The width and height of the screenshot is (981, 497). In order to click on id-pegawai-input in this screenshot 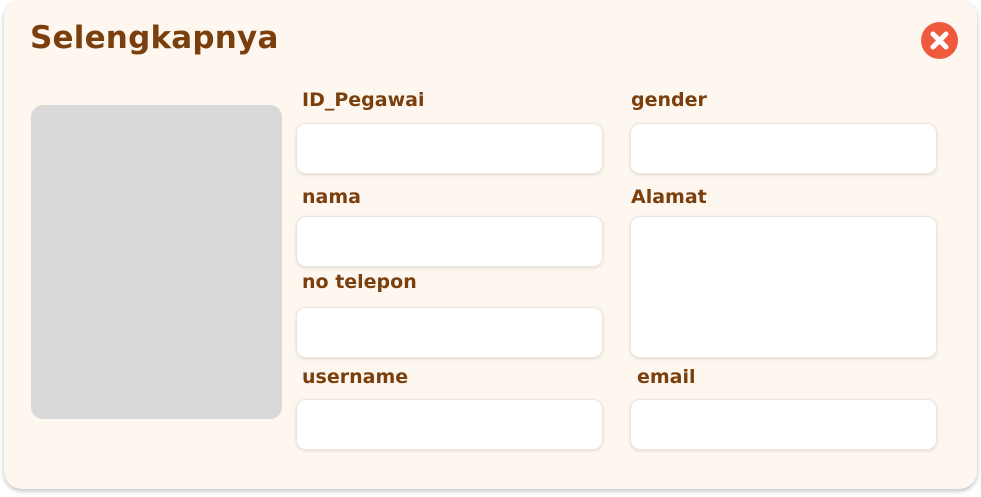, I will do `click(449, 148)`.